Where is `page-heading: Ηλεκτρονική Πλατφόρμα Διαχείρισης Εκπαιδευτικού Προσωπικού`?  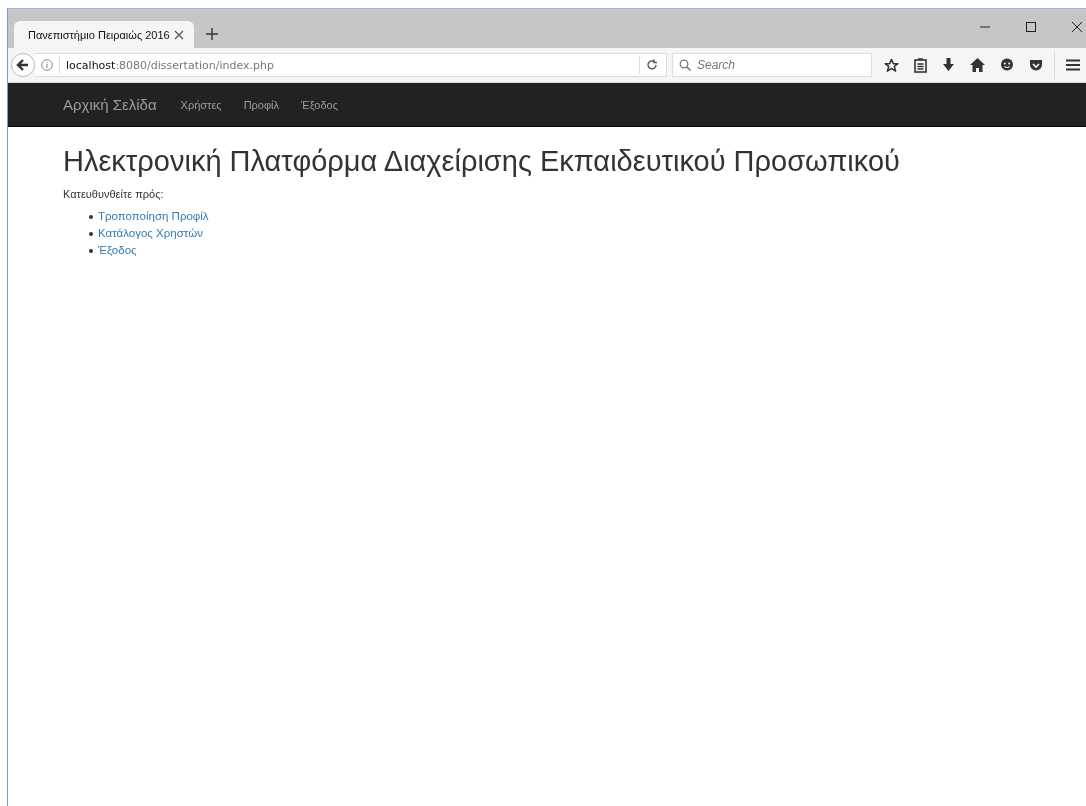 page-heading: Ηλεκτρονική Πλατφόρμα Διαχείρισης Εκπαιδευτικού Προσωπικού is located at coordinates (482, 161).